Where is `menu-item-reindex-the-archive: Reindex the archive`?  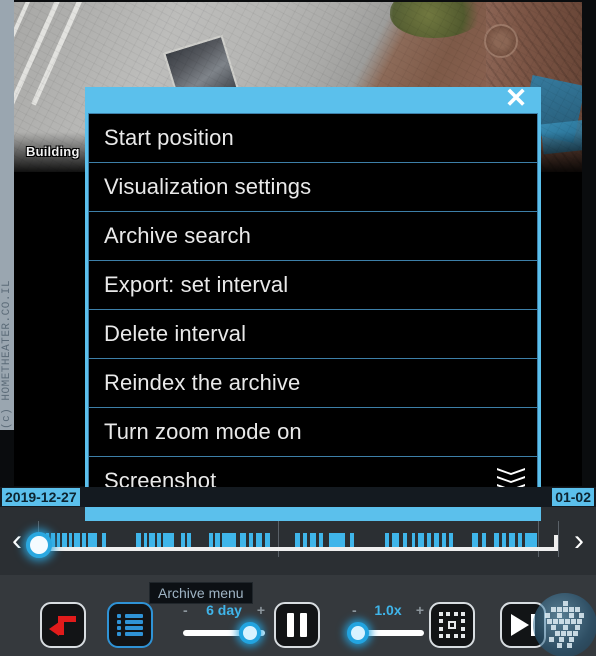
menu-item-reindex-the-archive: Reindex the archive is located at coordinates (313, 383).